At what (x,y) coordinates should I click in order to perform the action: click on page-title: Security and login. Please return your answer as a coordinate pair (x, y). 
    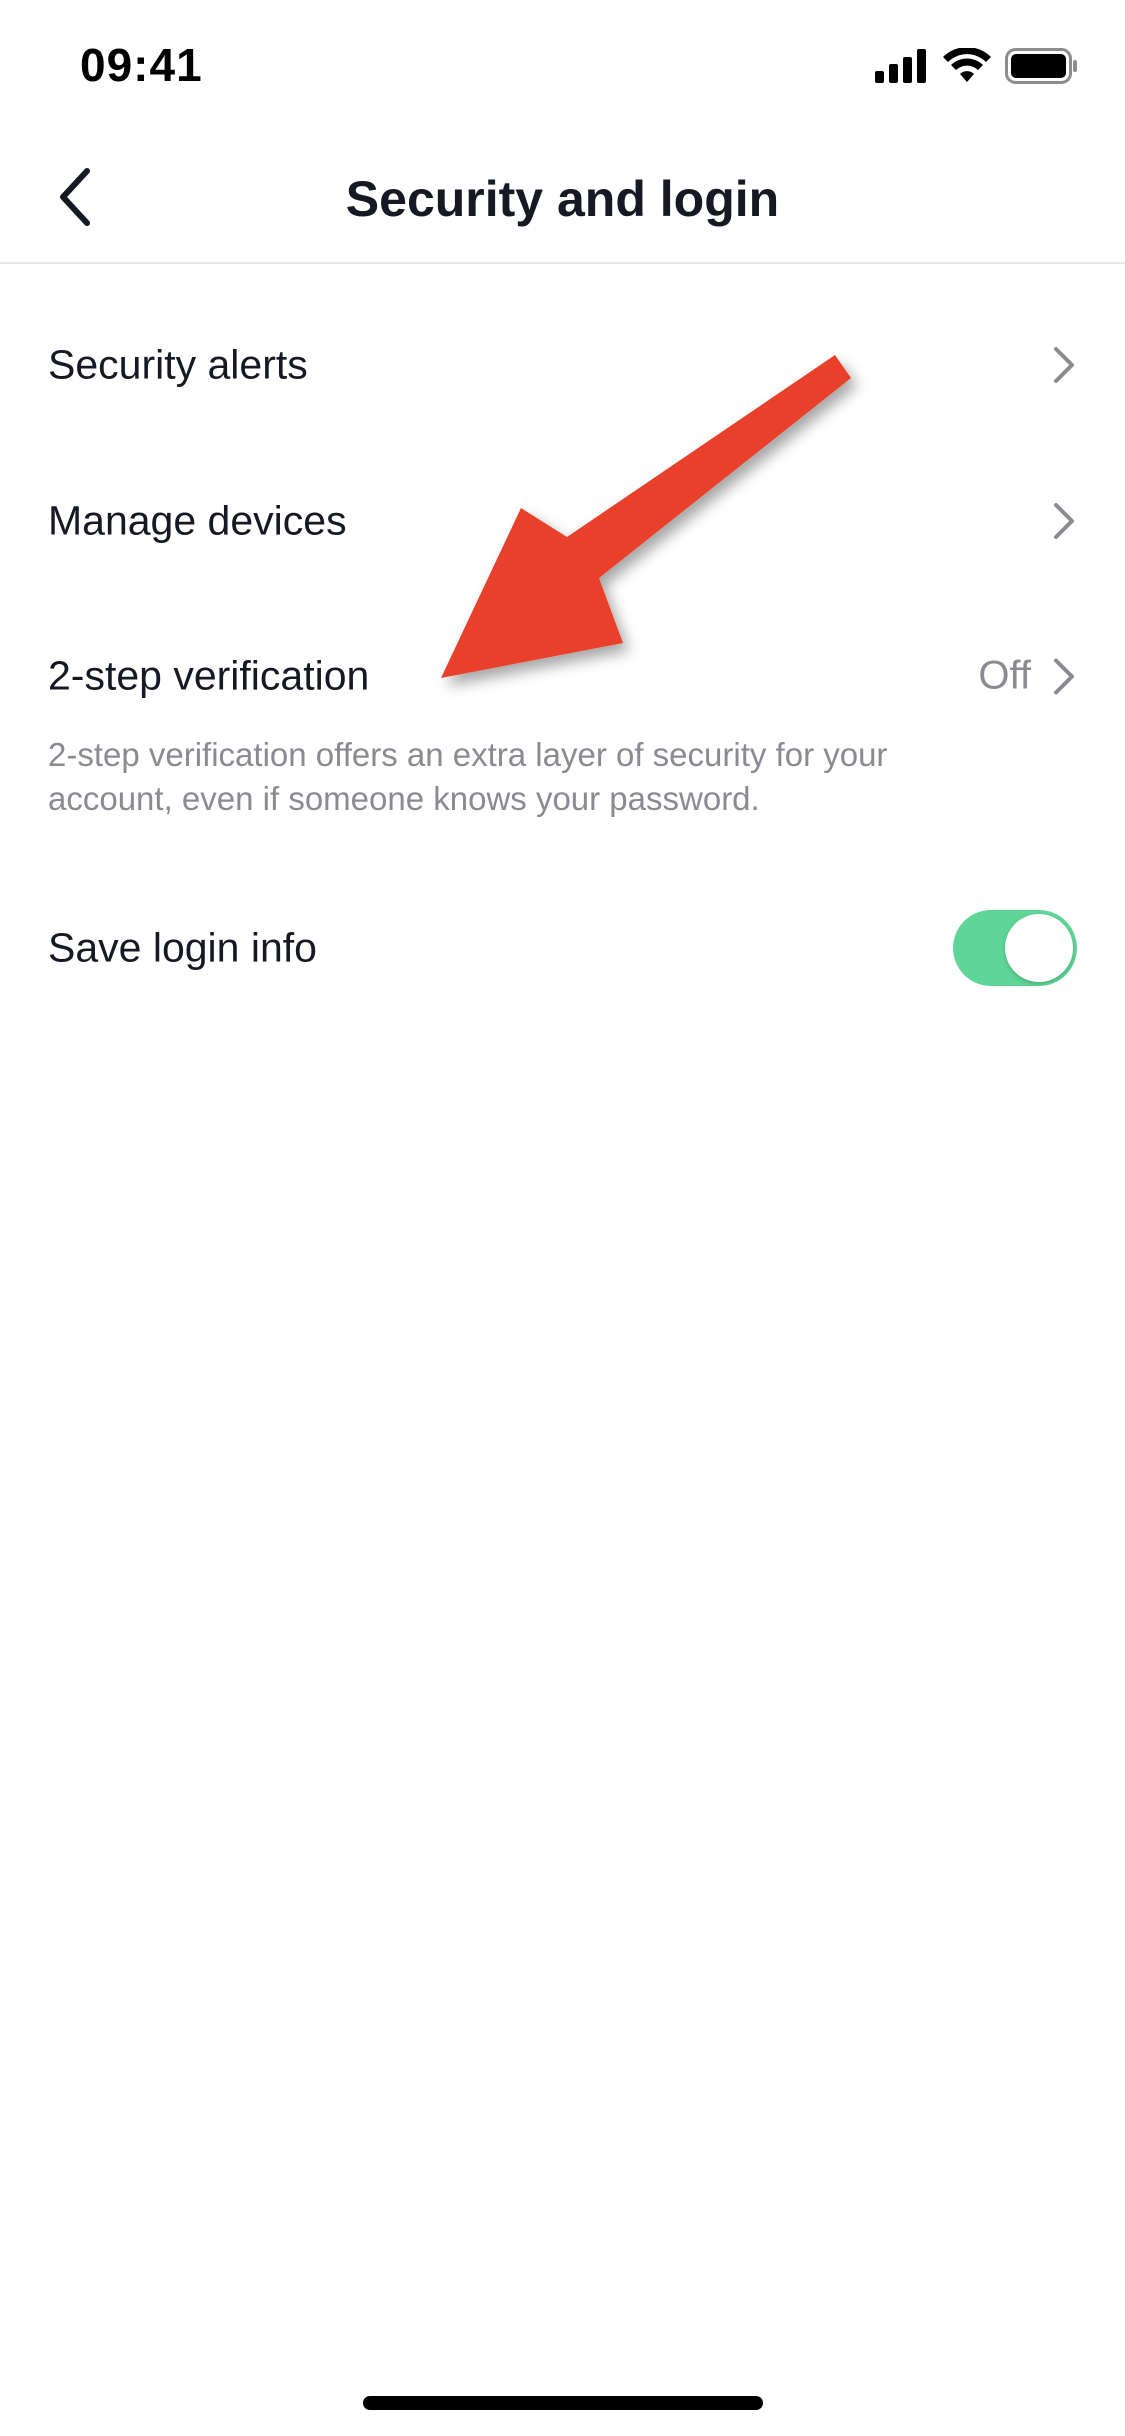
    Looking at the image, I should click on (562, 199).